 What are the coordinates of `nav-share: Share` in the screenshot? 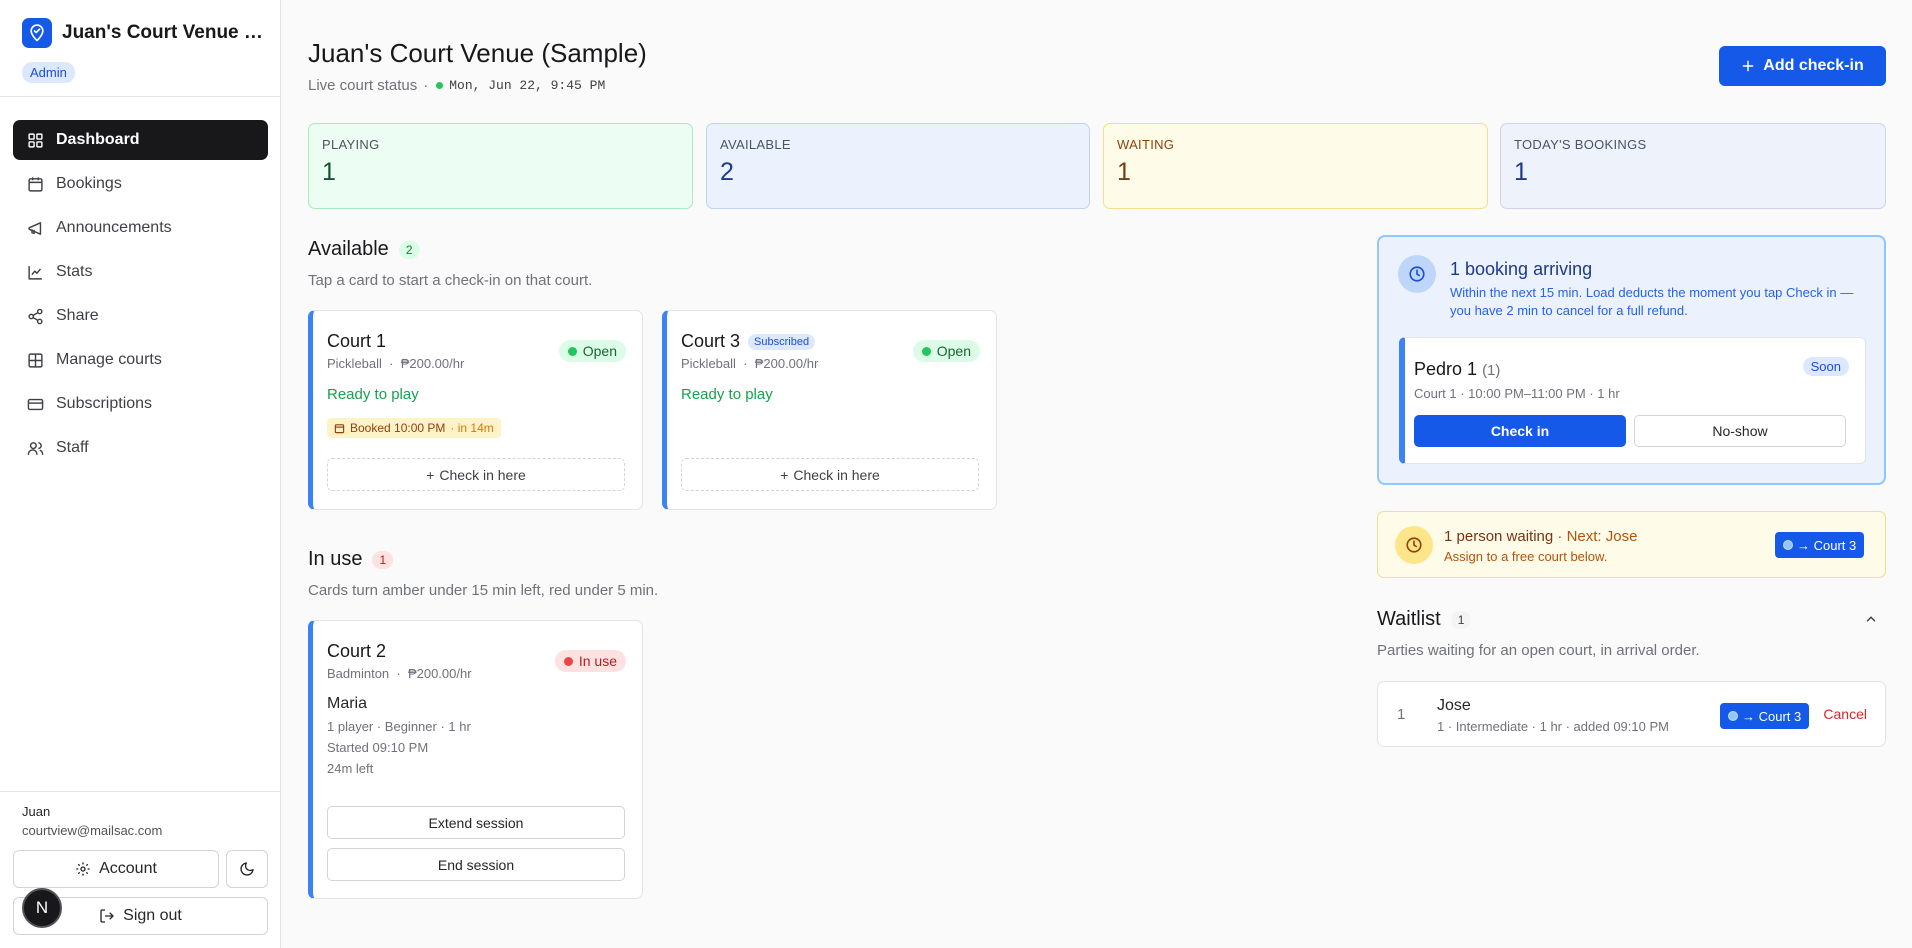 It's located at (140, 316).